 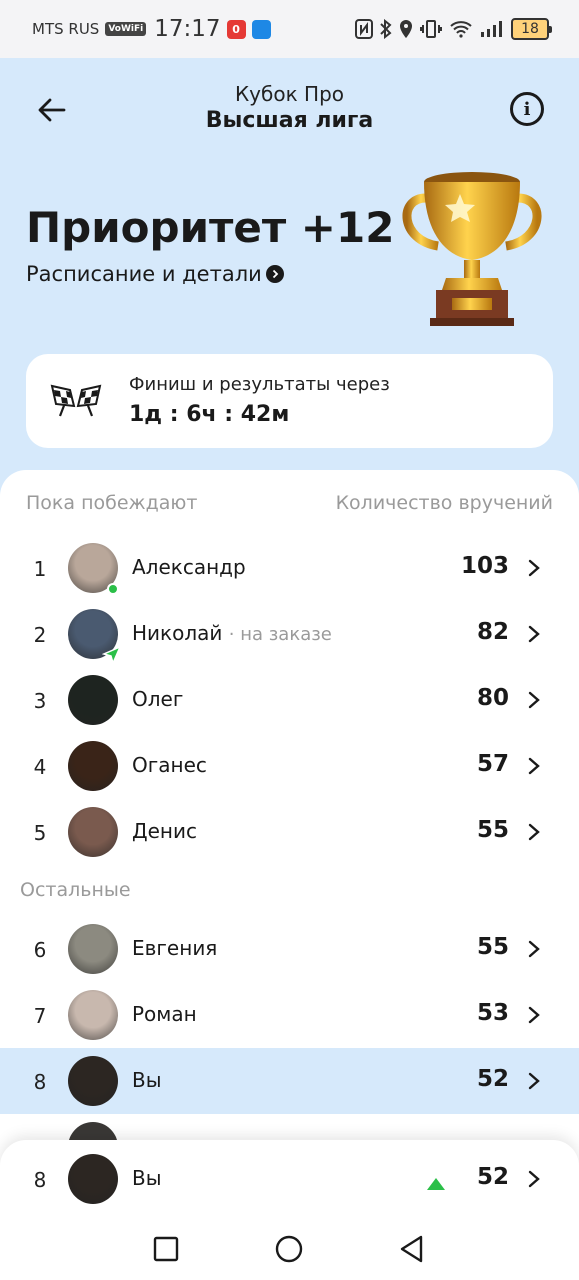 I want to click on leaderboard-row: 1 Александр 103, so click(x=289, y=568).